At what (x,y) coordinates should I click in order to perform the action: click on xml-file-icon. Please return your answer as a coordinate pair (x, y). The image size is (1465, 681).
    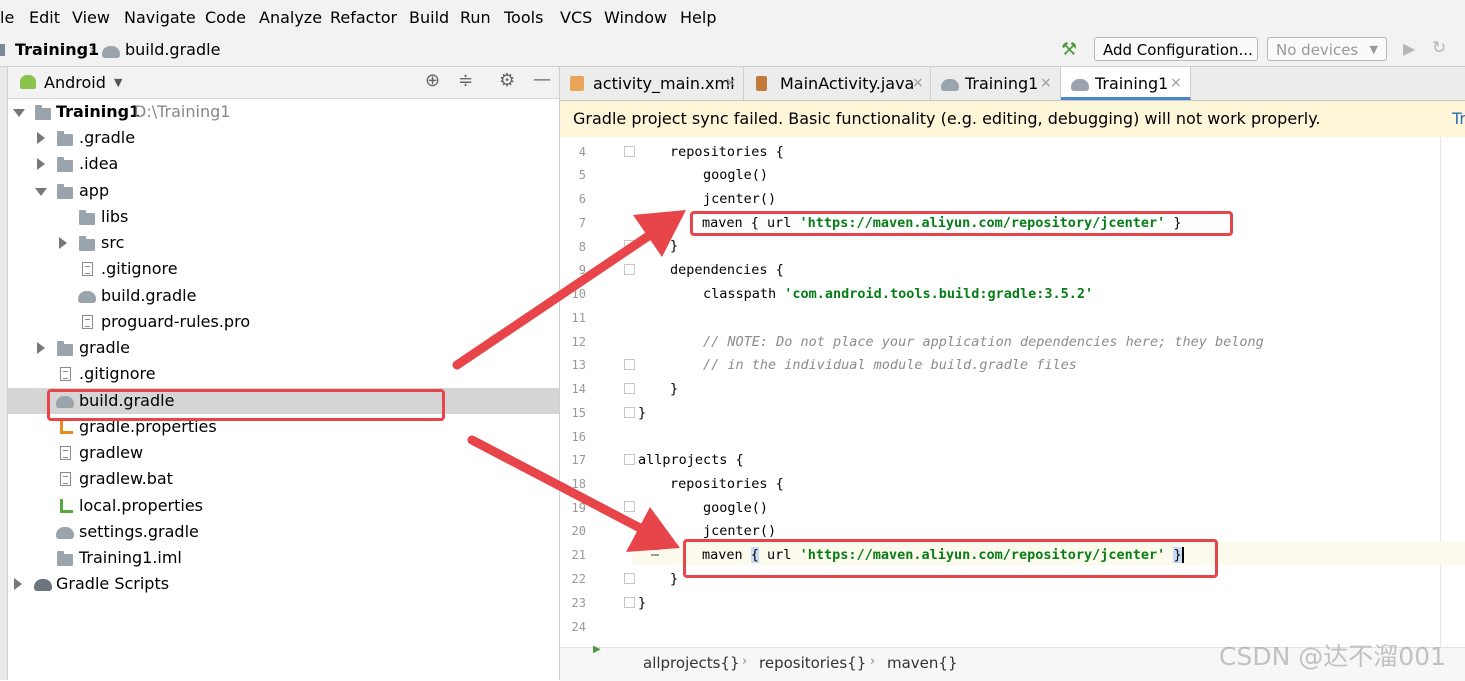
    Looking at the image, I should click on (577, 83).